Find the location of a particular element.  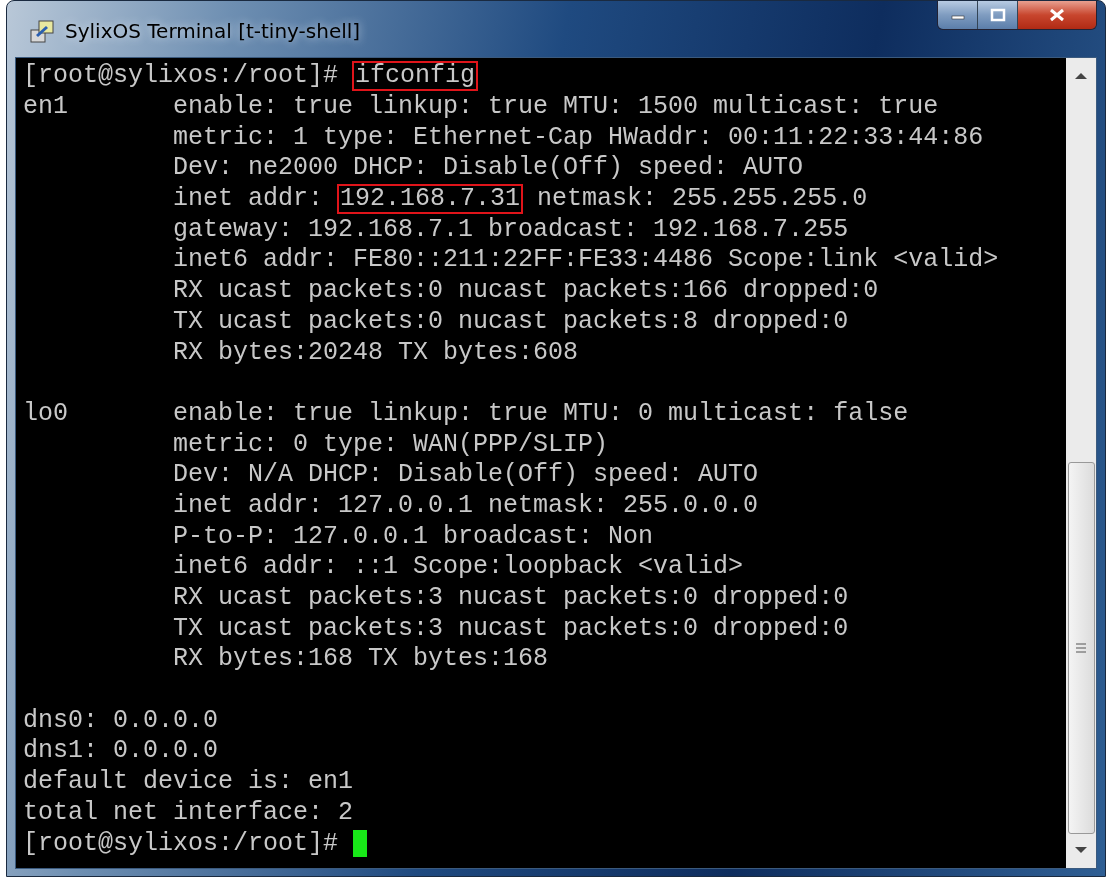

highlighted-text: 192.168.7.31 is located at coordinates (430, 199).